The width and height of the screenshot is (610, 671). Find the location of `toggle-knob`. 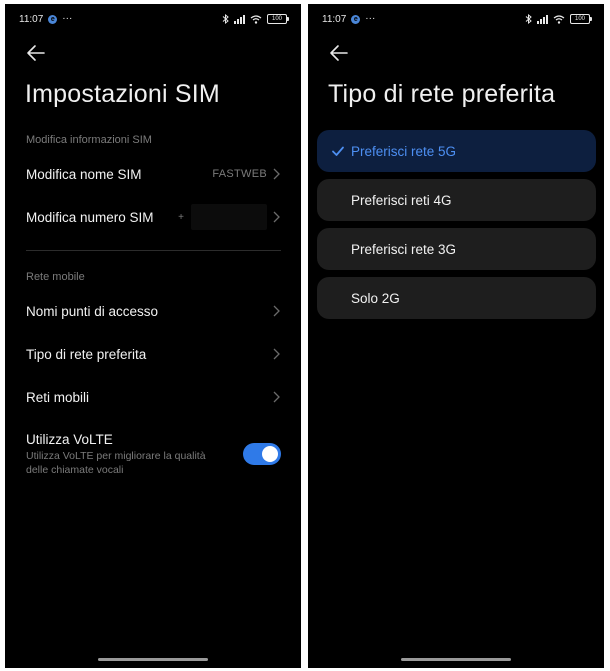

toggle-knob is located at coordinates (270, 454).